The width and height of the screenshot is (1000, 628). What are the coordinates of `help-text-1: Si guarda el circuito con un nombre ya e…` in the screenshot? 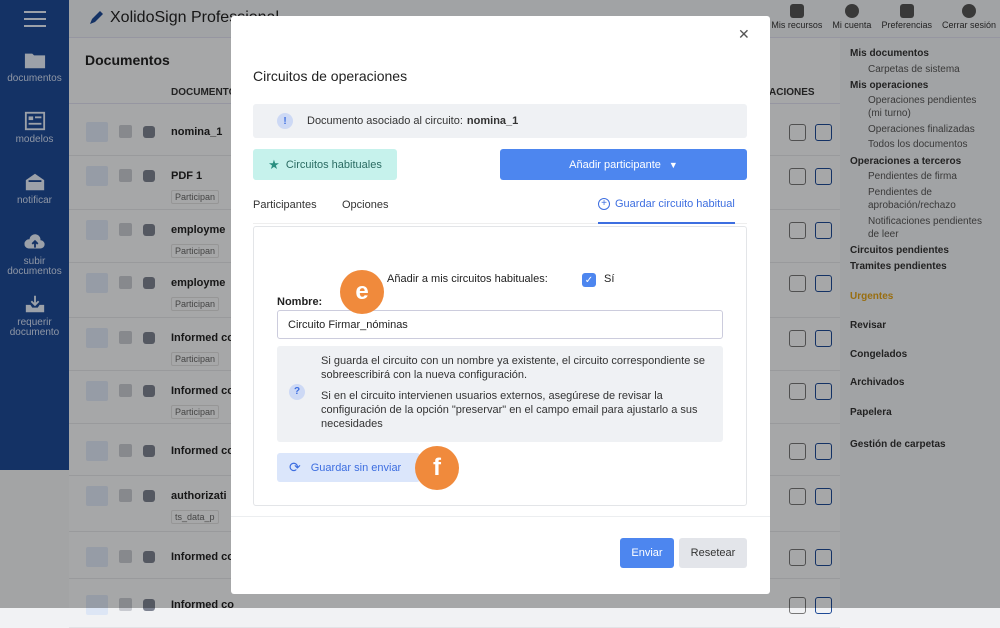 It's located at (513, 368).